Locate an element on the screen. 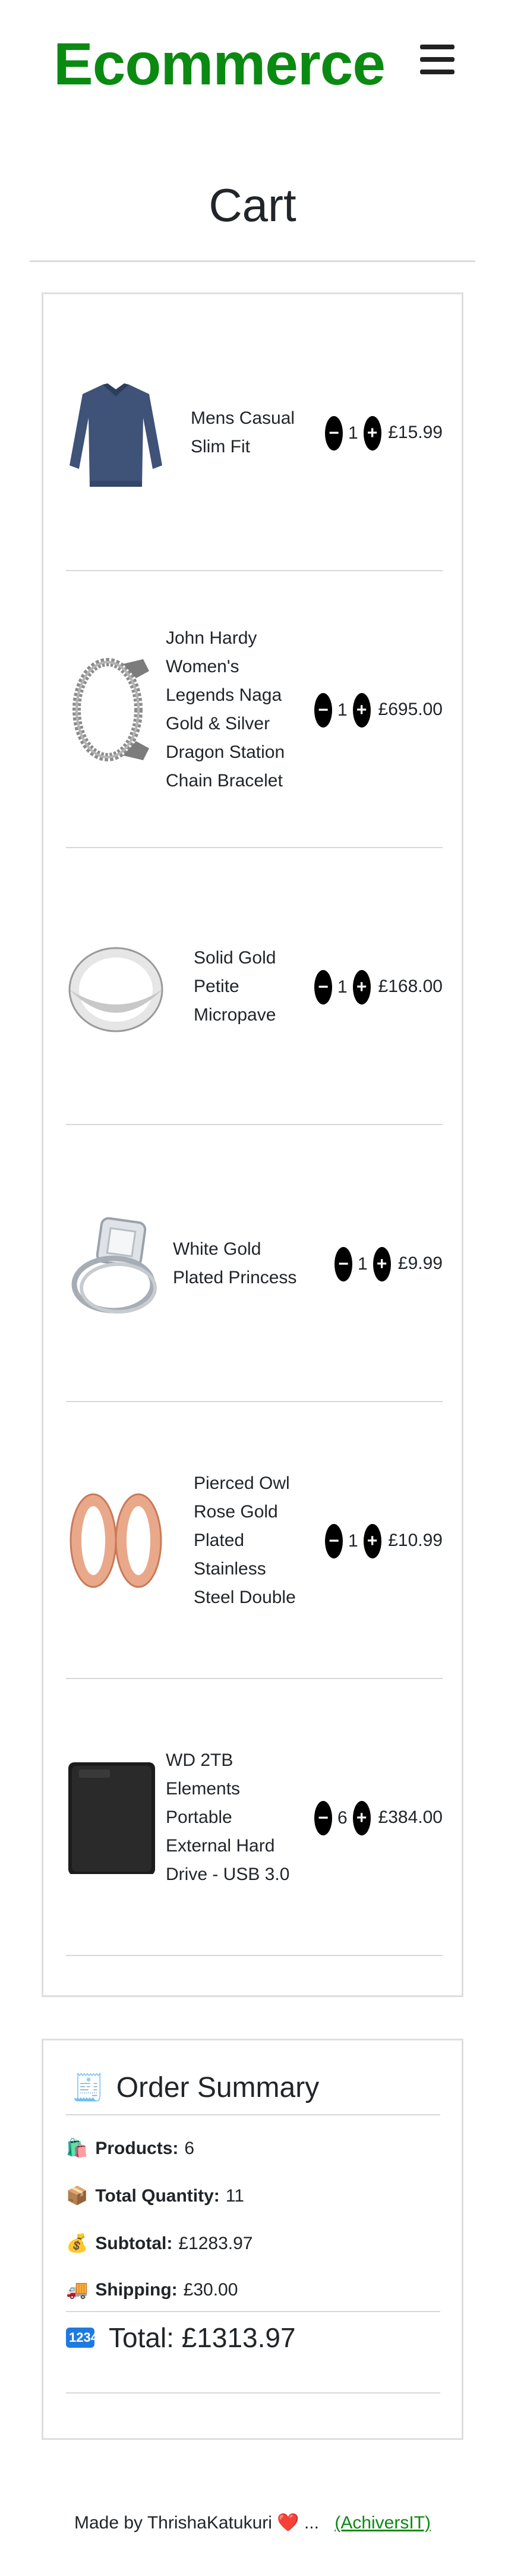  receipt-icon: 🧾 is located at coordinates (88, 2087).